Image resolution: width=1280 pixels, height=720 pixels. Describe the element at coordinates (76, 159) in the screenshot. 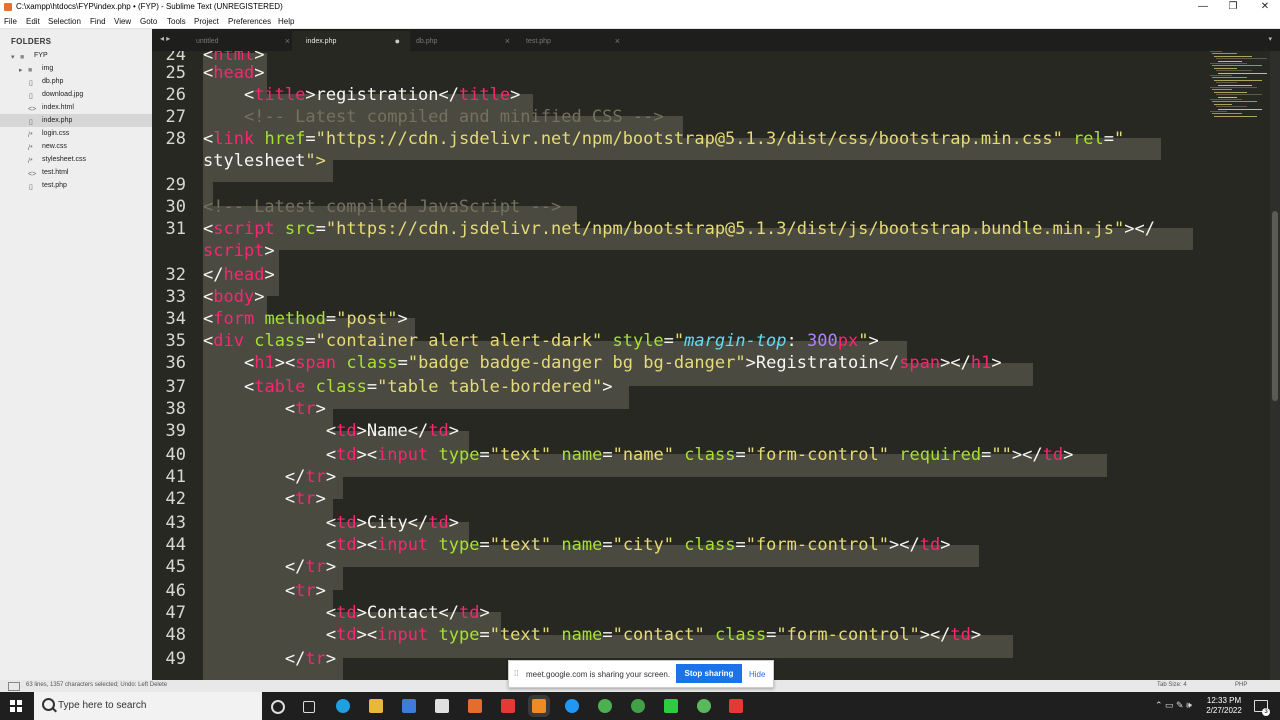

I see `sidebar-item-stylesheet-css: /* stylesheet.css` at that location.